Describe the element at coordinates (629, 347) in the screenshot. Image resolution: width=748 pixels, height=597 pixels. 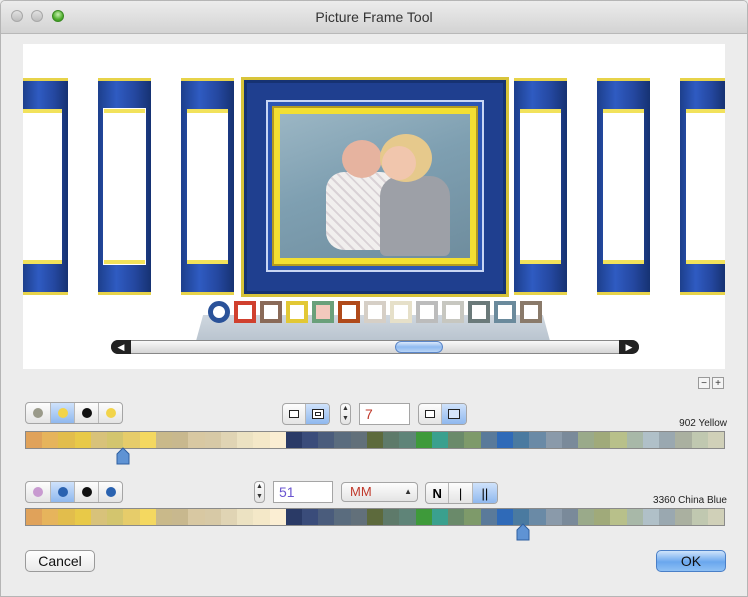
I see `scroll-right-arrow-icon: ▶` at that location.